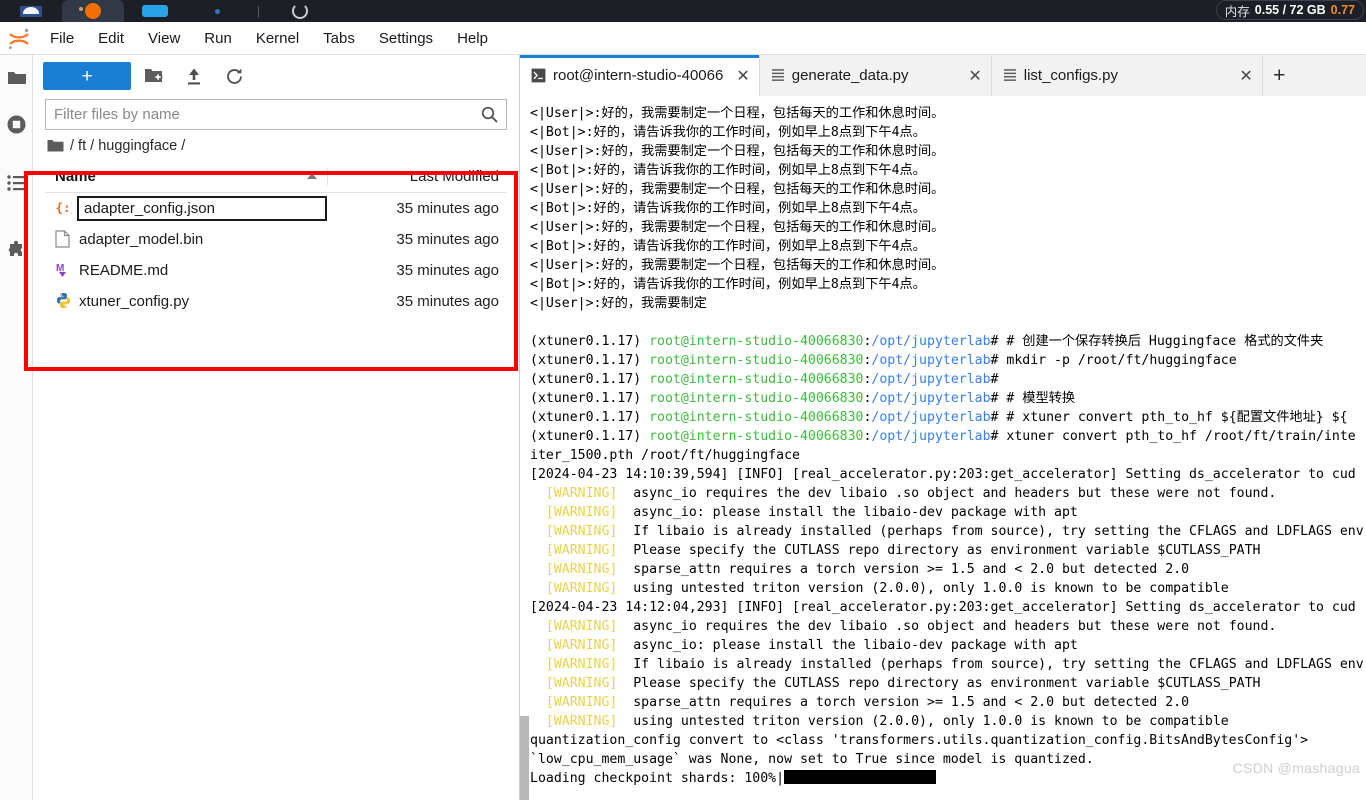 This screenshot has height=800, width=1366. I want to click on terminal-cursor, so click(860, 777).